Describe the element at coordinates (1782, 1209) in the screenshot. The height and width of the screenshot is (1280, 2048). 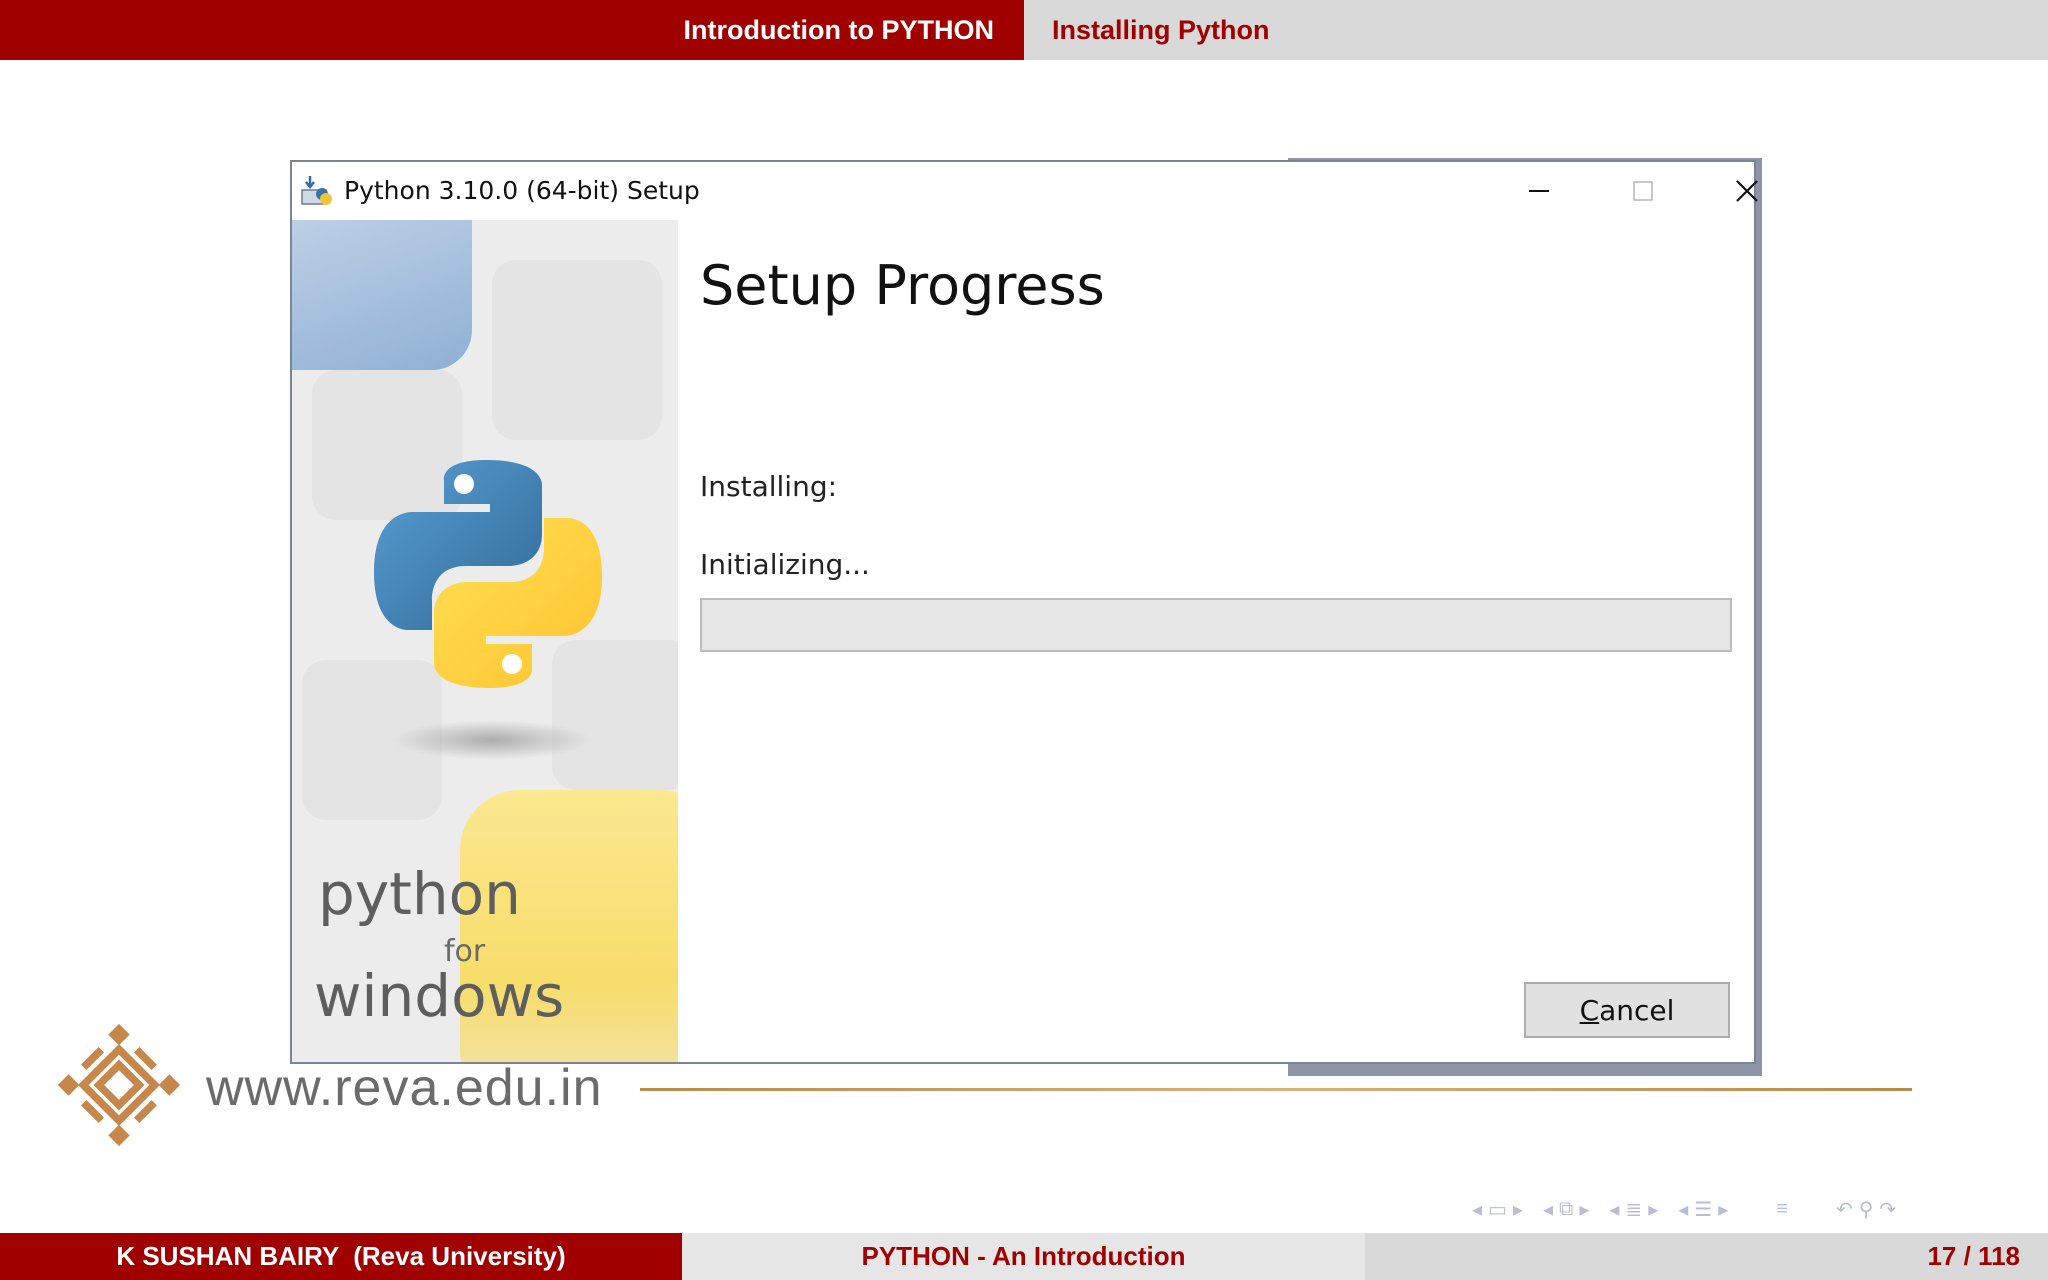
I see `nav-toc-icon: ≡` at that location.